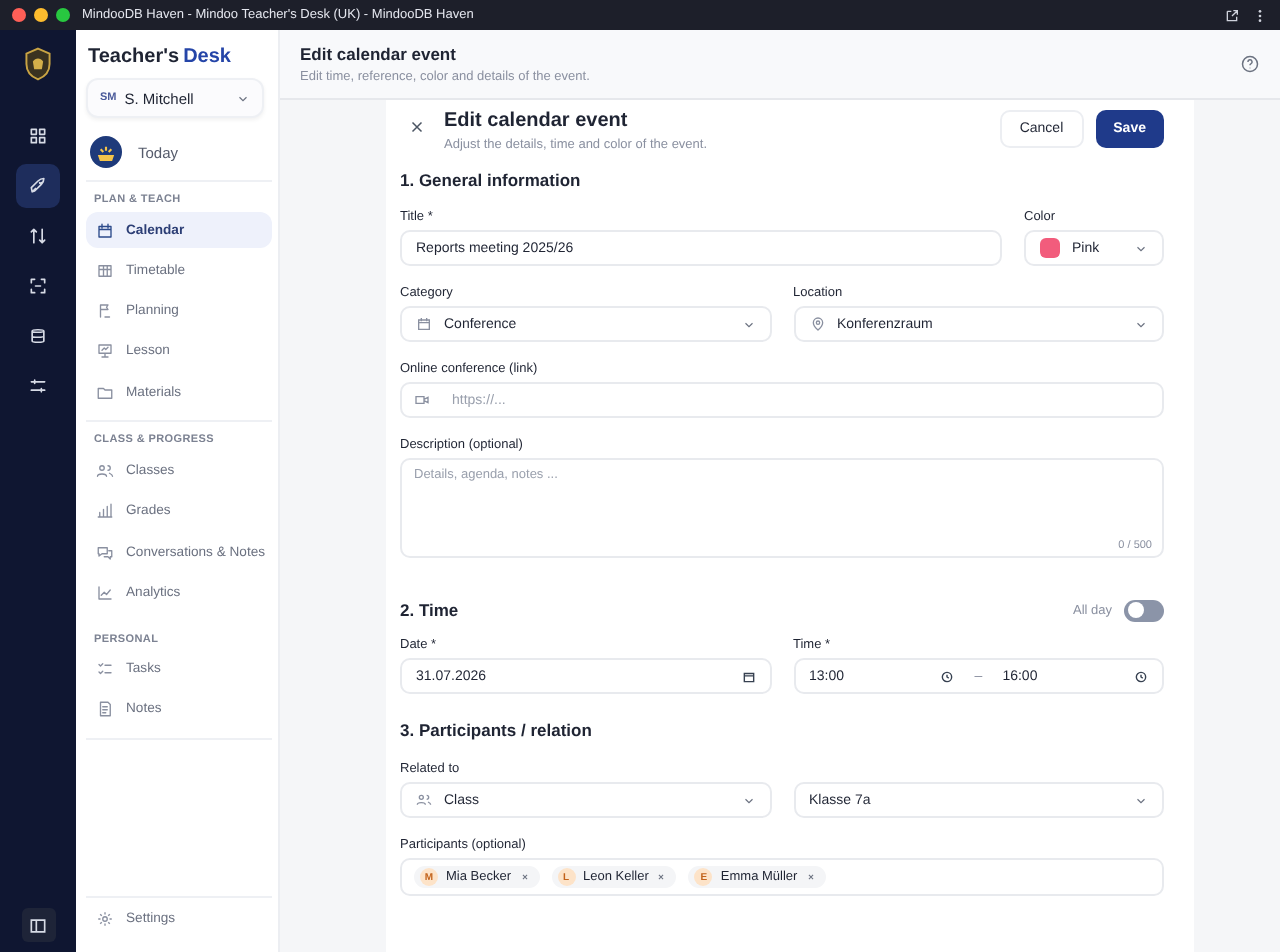 The image size is (1280, 952). I want to click on settings-icon, so click(105, 918).